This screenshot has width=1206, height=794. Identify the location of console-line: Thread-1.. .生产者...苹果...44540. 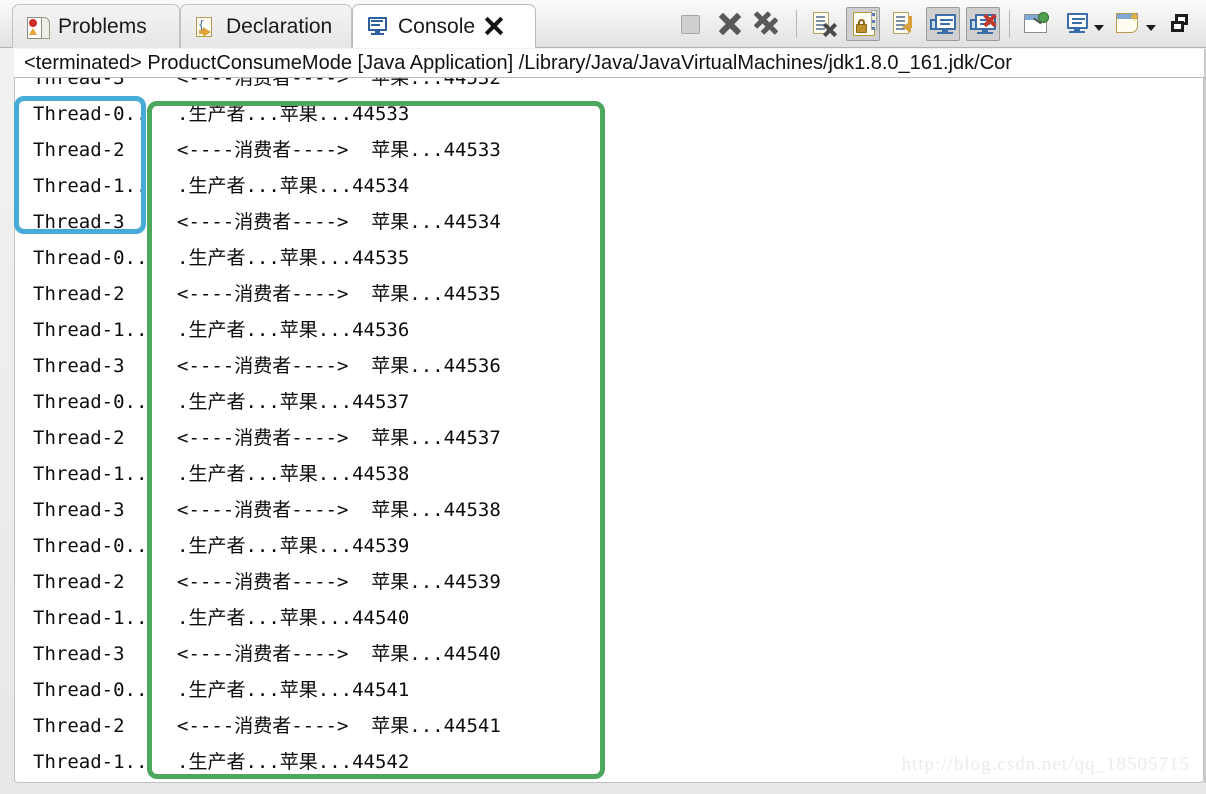
(609, 618).